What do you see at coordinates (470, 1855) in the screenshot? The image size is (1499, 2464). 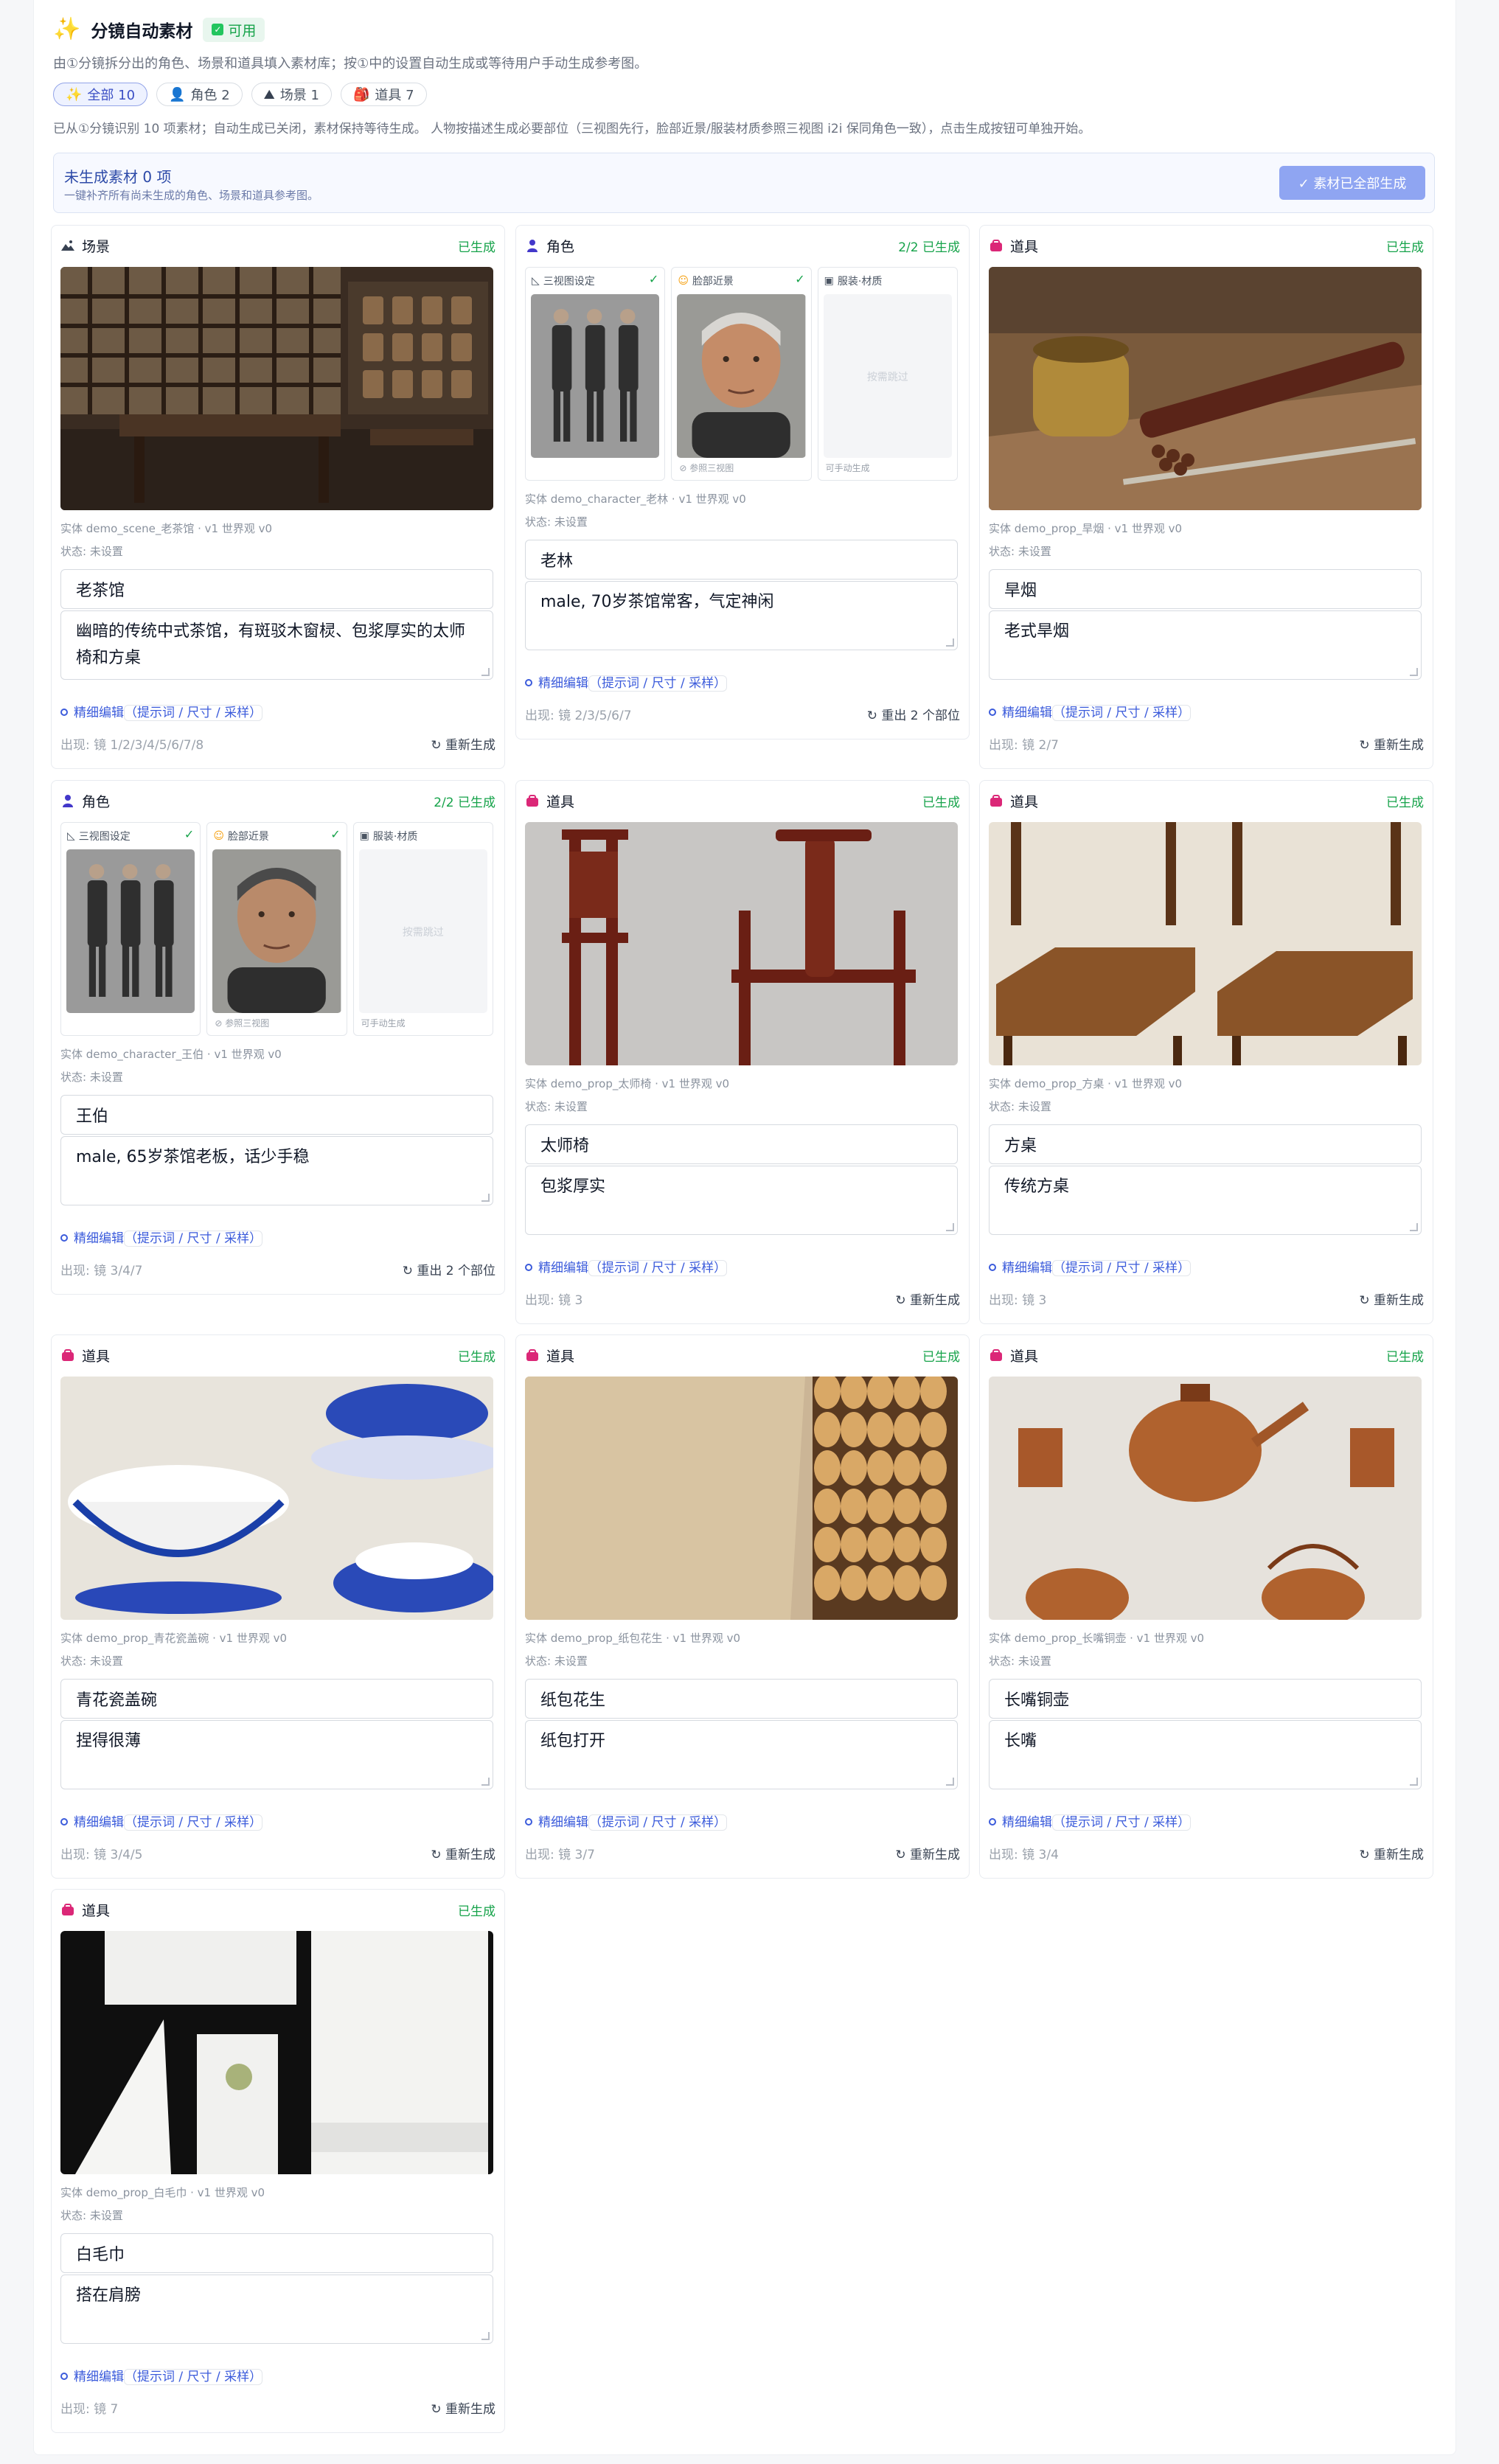 I see `regenerate-label: 重新生成` at bounding box center [470, 1855].